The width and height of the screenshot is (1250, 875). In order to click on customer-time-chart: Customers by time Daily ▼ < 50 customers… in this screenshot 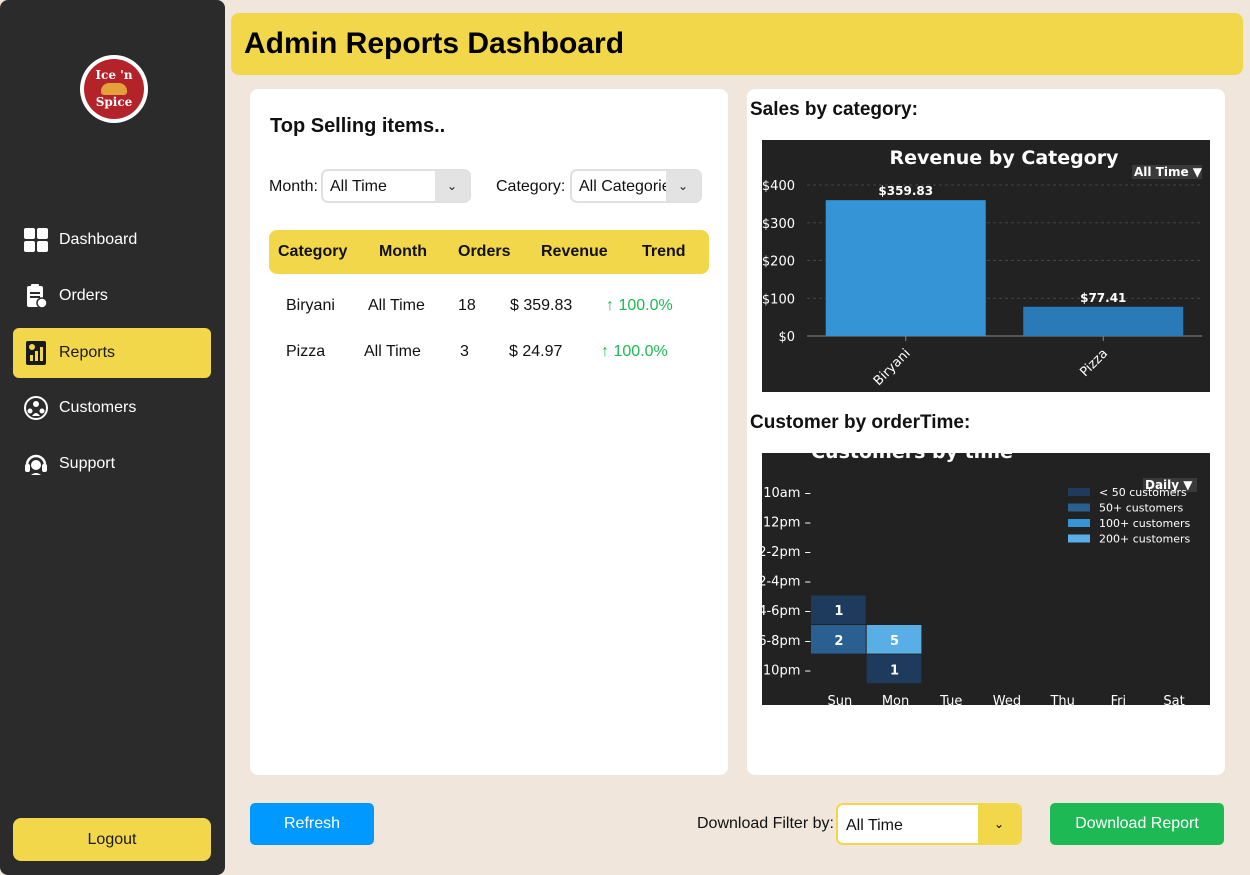, I will do `click(986, 579)`.